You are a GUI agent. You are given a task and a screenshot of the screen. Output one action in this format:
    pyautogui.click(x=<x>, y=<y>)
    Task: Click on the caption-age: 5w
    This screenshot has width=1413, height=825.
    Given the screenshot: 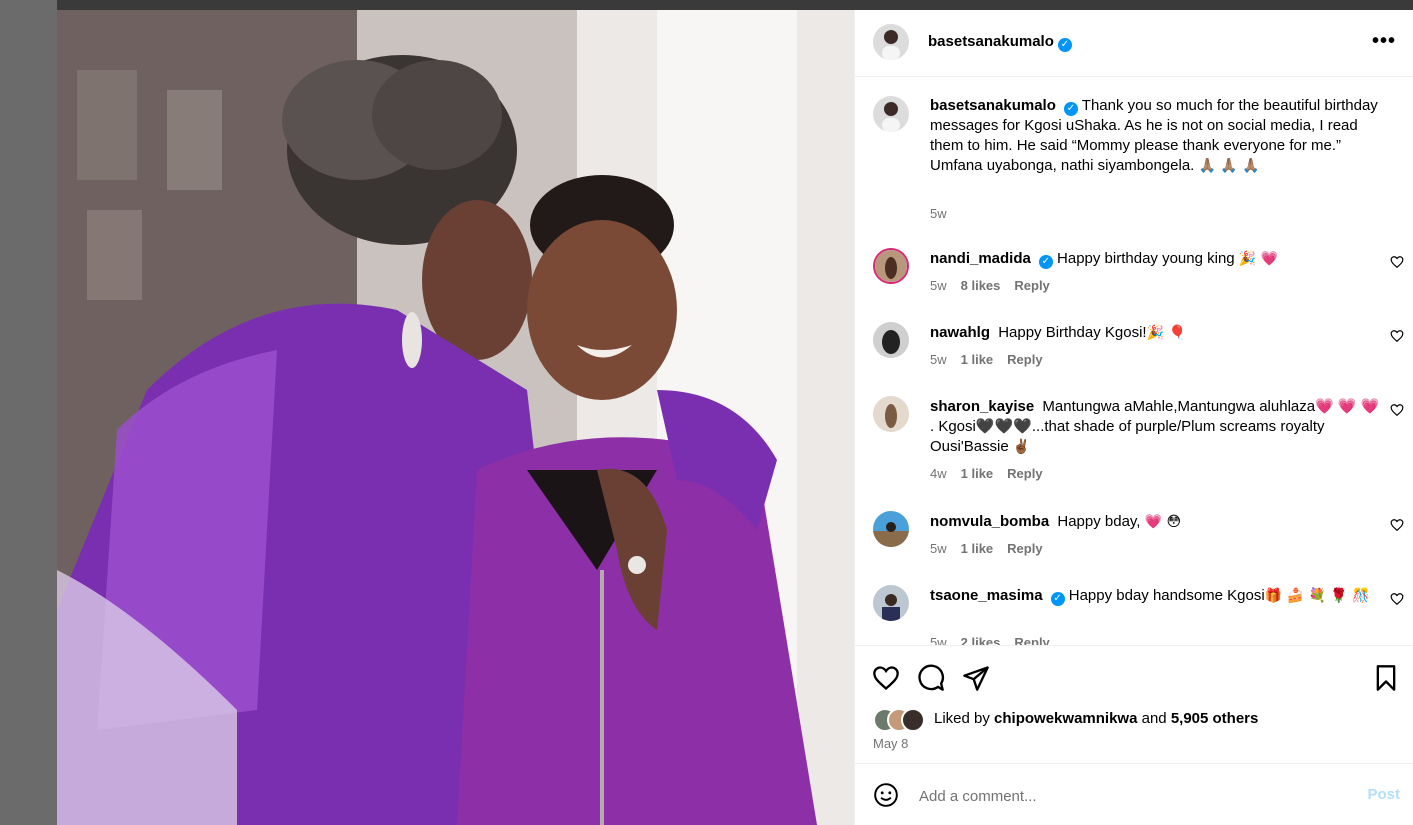 What is the action you would take?
    pyautogui.click(x=938, y=213)
    